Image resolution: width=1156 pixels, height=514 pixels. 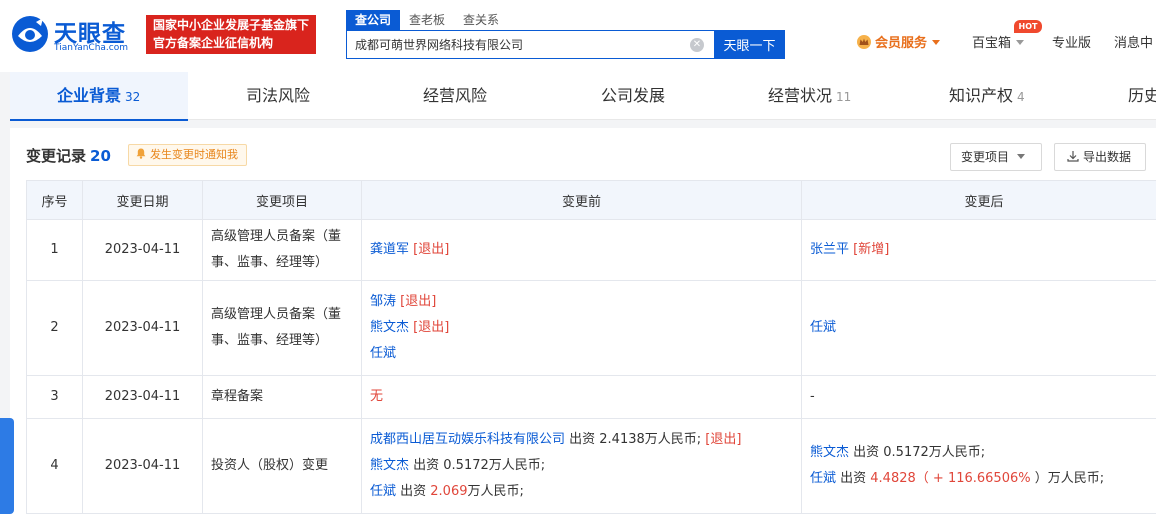 What do you see at coordinates (1071, 44) in the screenshot?
I see `pro-version-link: 专业版` at bounding box center [1071, 44].